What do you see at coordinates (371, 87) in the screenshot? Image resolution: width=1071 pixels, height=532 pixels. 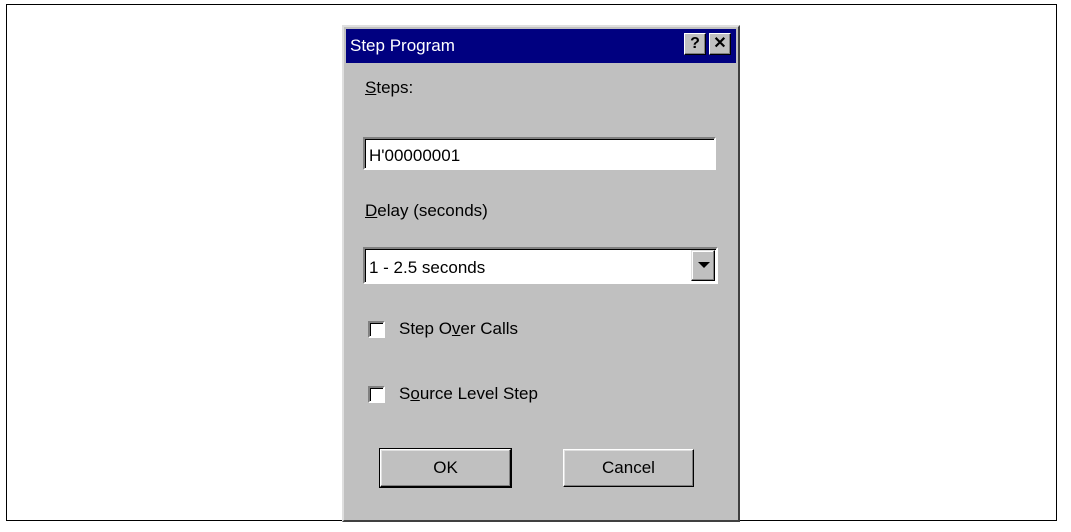 I see `steps-label-accelerator: S` at bounding box center [371, 87].